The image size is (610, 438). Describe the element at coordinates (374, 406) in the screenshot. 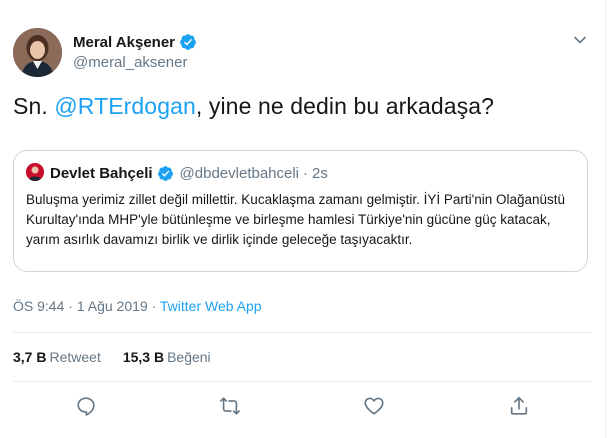

I see `heart-icon` at that location.